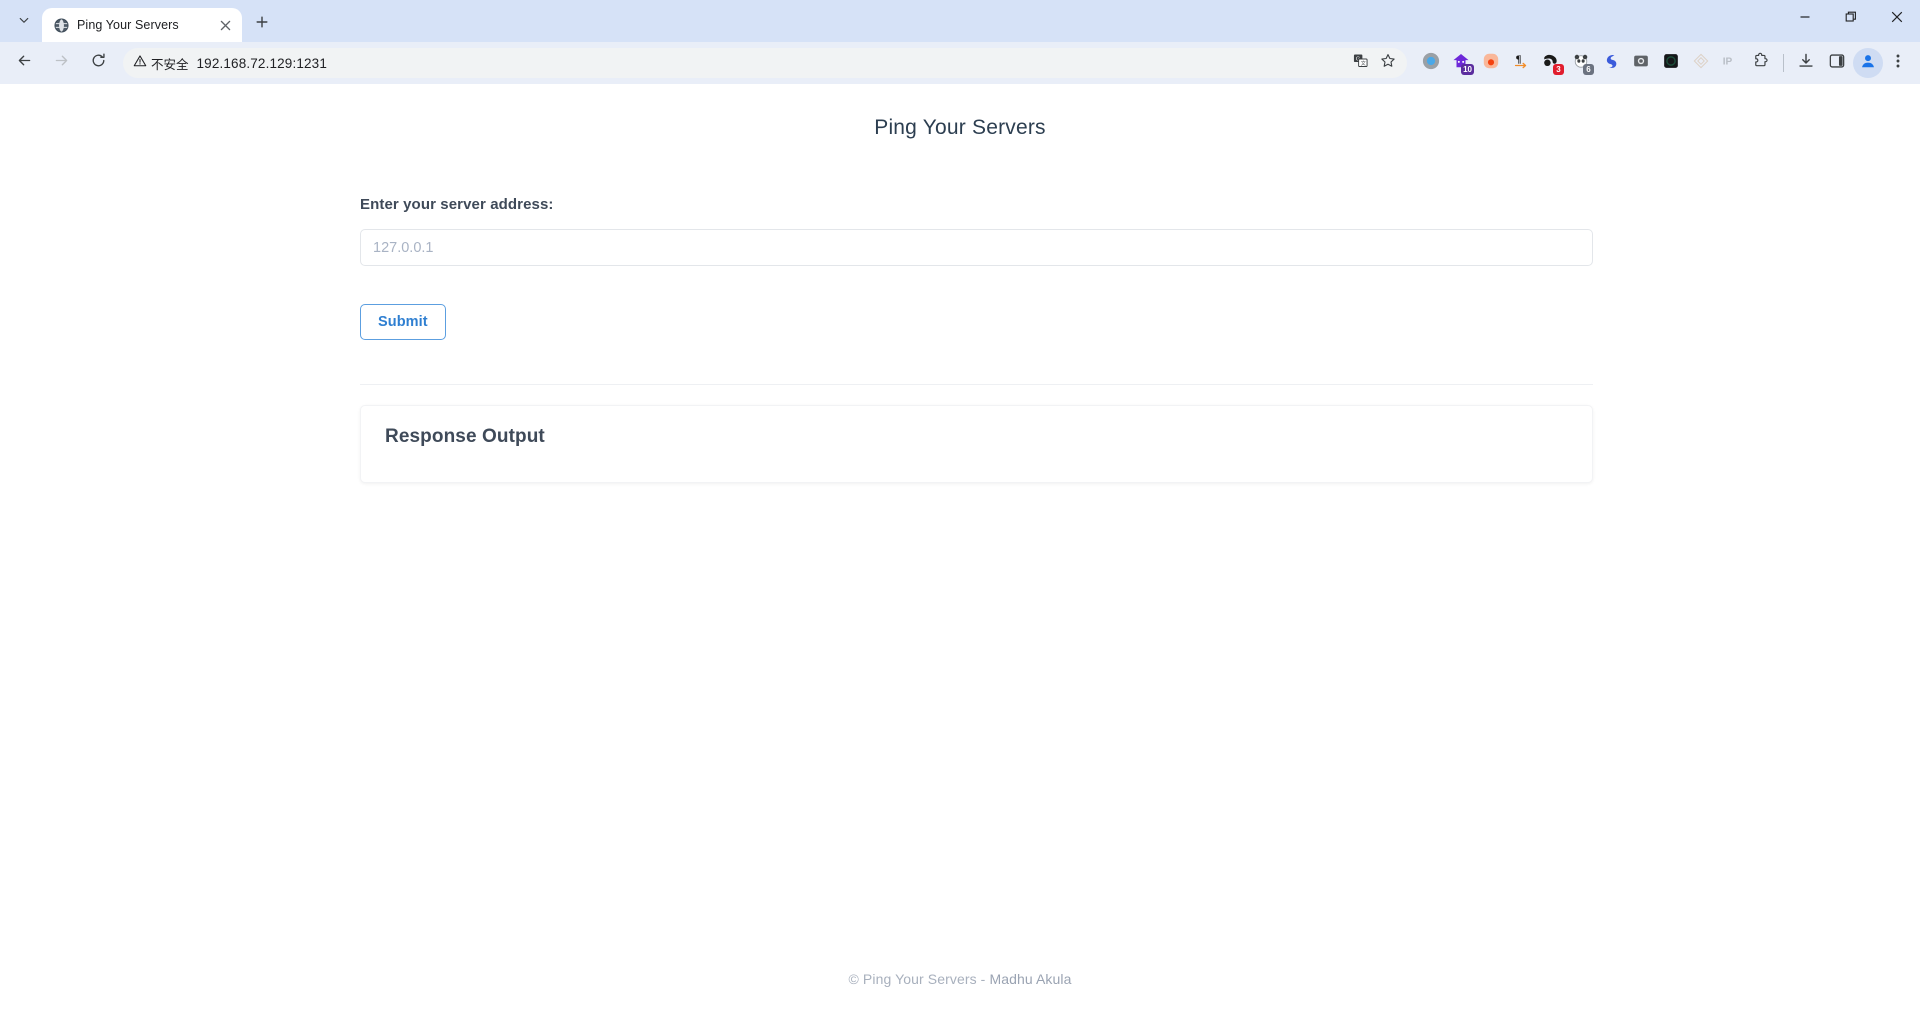 The image size is (1920, 1033). I want to click on ext-badge-count: 6, so click(1588, 69).